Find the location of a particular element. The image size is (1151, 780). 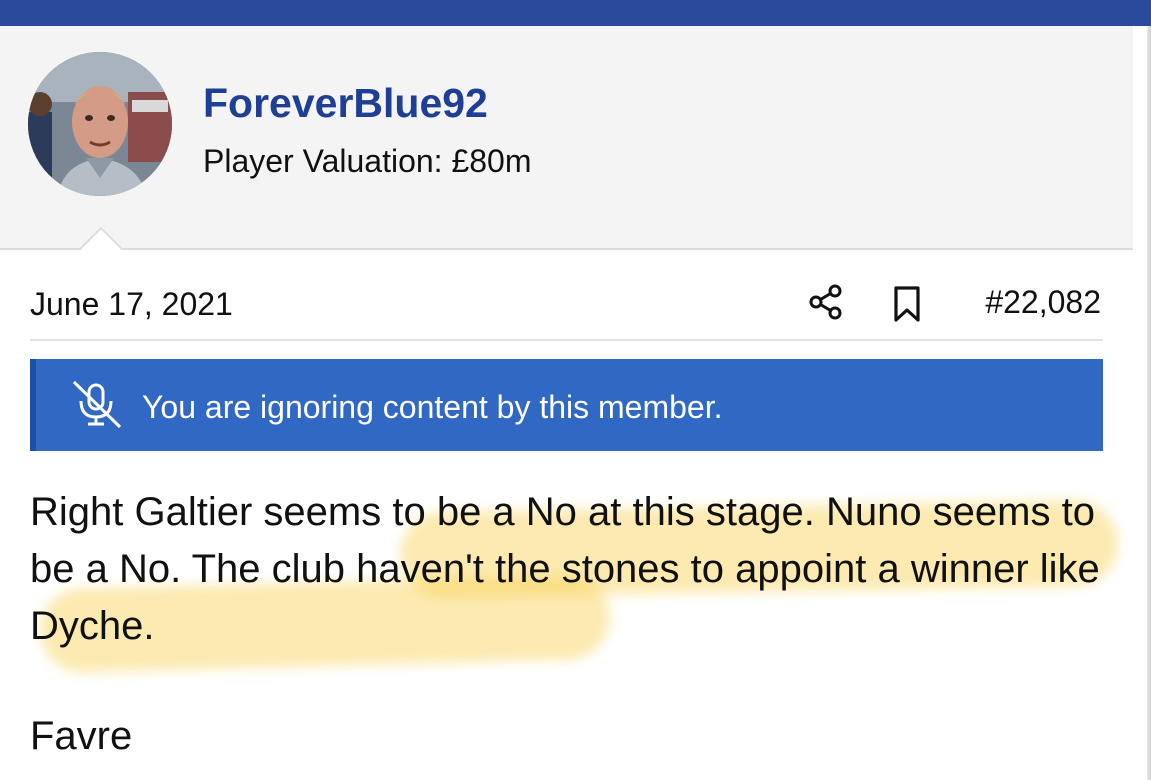

avatar-photo is located at coordinates (100, 124).